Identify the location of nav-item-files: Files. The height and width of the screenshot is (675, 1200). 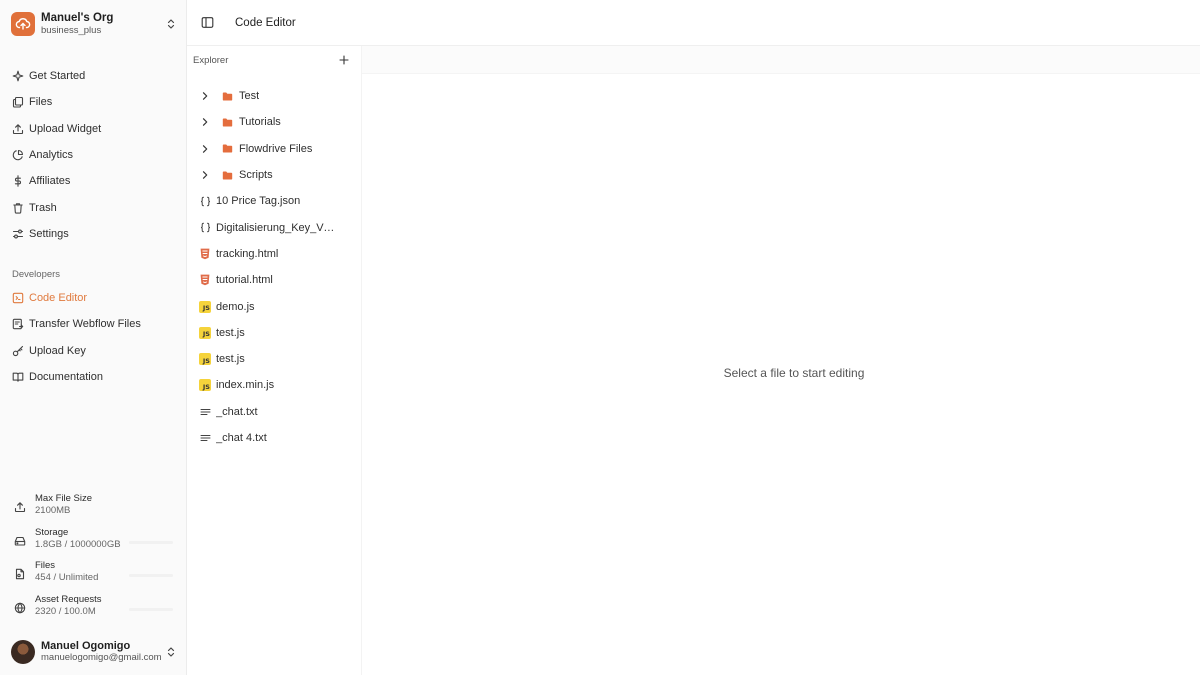
(93, 102).